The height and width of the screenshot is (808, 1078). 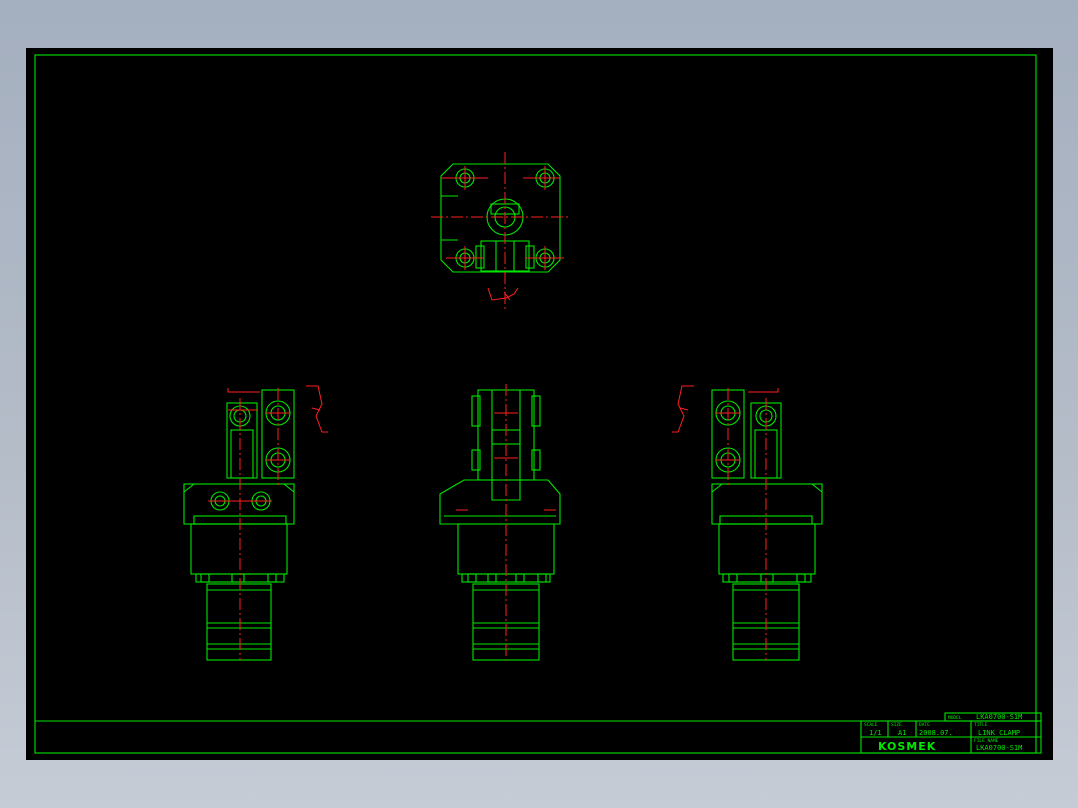 I want to click on date-value: 2008.07., so click(x=936, y=733).